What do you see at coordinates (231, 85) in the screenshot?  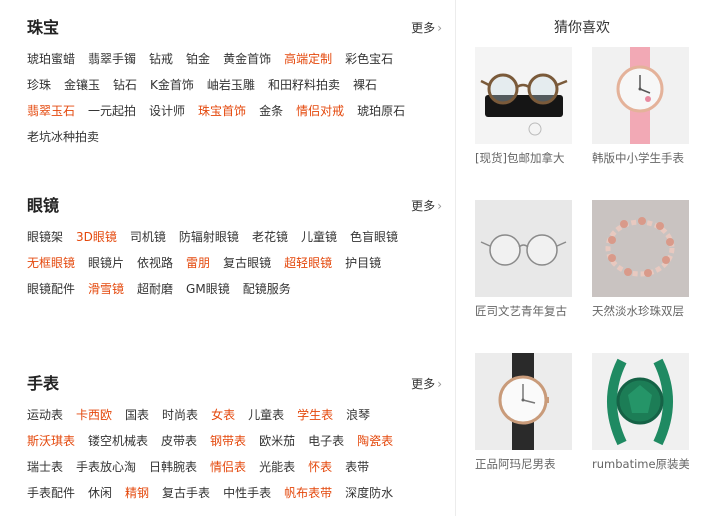 I see `category-link: 岫岩玉雕` at bounding box center [231, 85].